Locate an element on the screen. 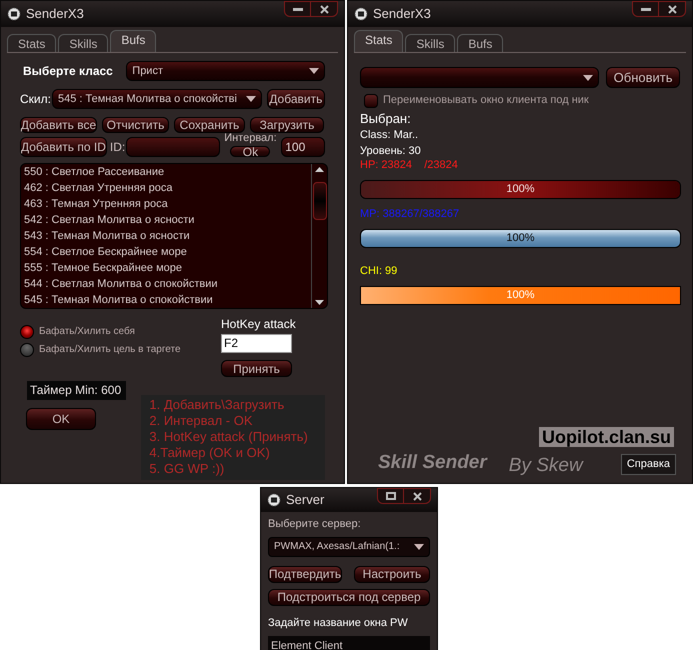  confirm-button: Подтвердить is located at coordinates (305, 574).